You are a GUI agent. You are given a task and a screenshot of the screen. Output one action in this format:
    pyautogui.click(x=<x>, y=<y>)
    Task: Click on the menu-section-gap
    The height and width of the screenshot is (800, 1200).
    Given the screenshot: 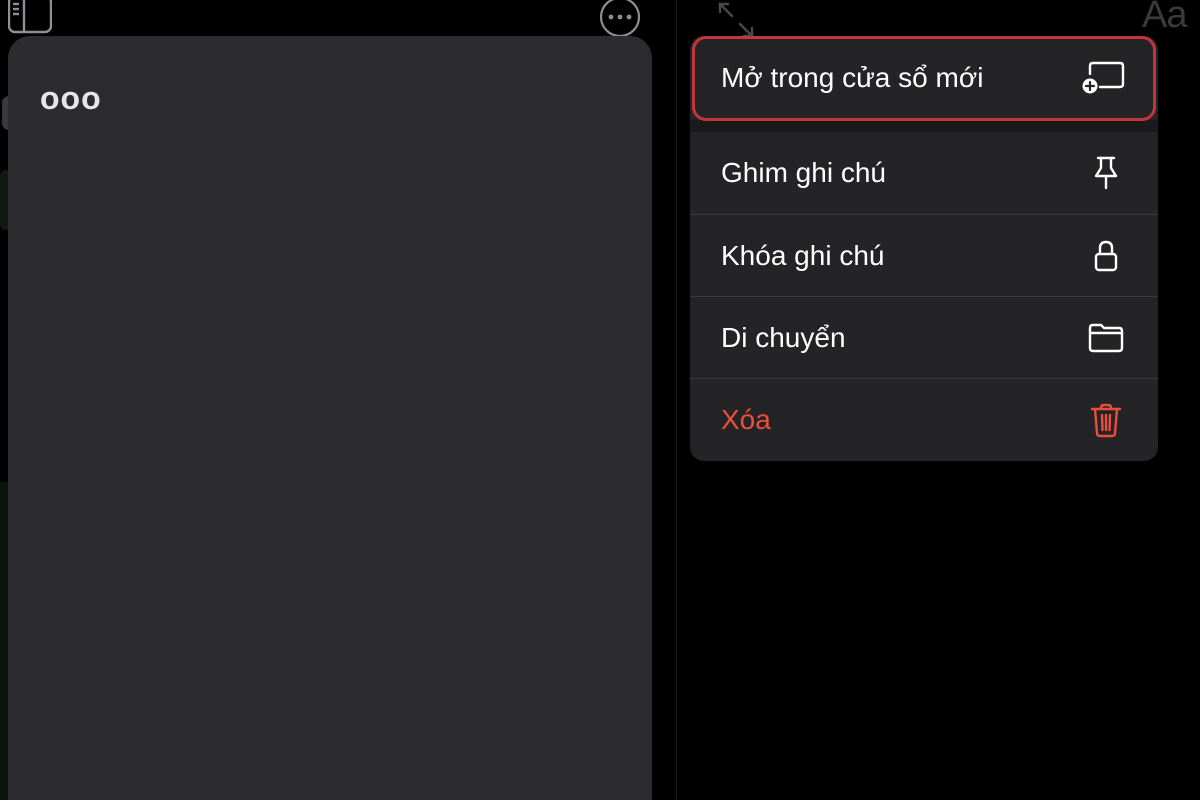 What is the action you would take?
    pyautogui.click(x=924, y=126)
    